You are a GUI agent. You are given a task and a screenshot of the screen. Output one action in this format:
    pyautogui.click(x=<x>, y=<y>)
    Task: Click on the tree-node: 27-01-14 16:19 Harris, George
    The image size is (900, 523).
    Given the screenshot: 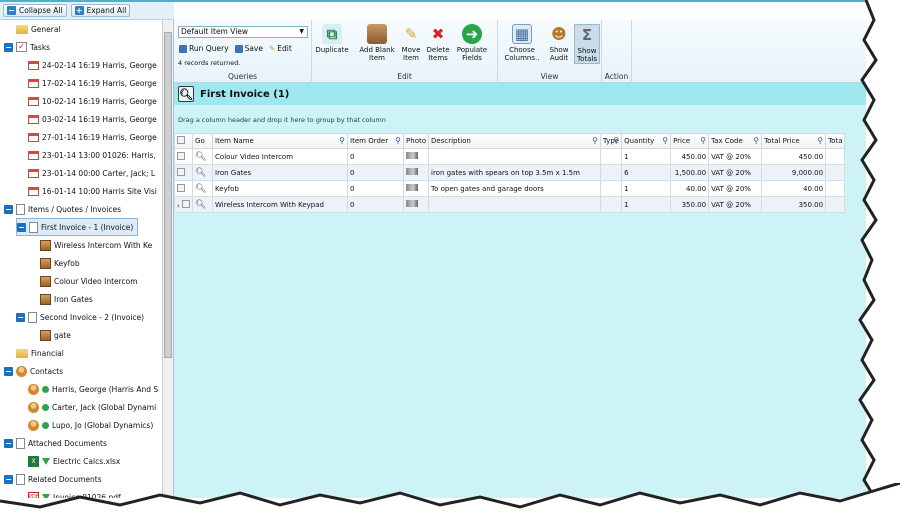 What is the action you would take?
    pyautogui.click(x=92, y=137)
    